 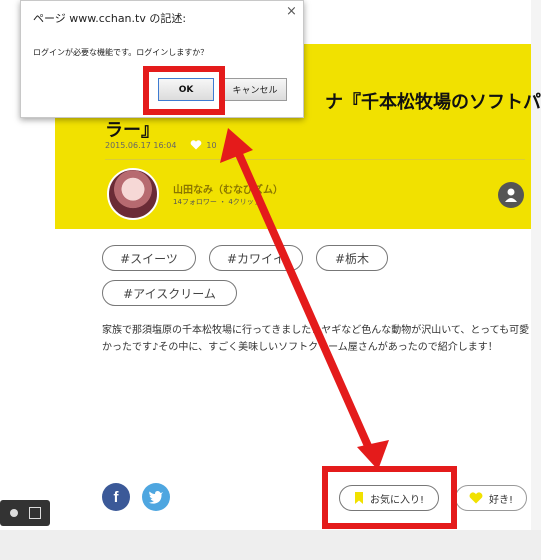 What do you see at coordinates (536, 280) in the screenshot?
I see `page-scroll-gutter` at bounding box center [536, 280].